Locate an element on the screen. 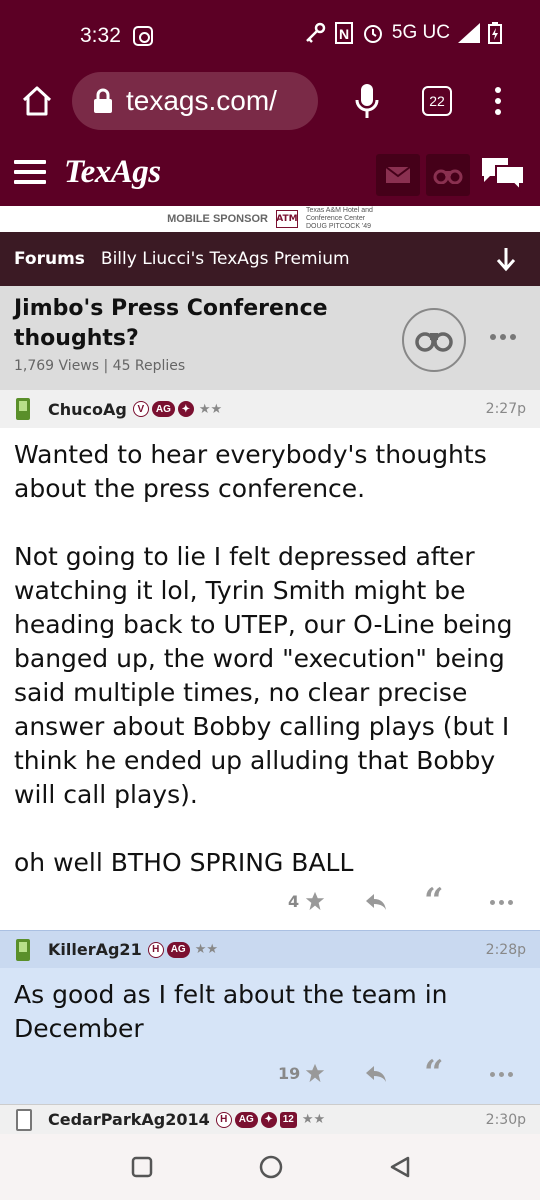 This screenshot has height=1200, width=540. watch-button is located at coordinates (448, 175).